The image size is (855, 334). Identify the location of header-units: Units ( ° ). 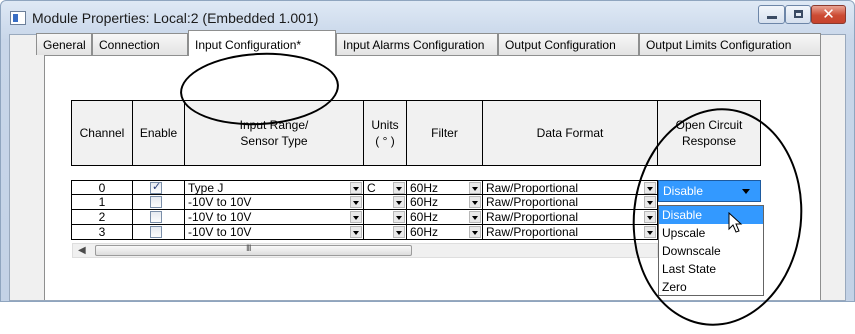
(385, 133).